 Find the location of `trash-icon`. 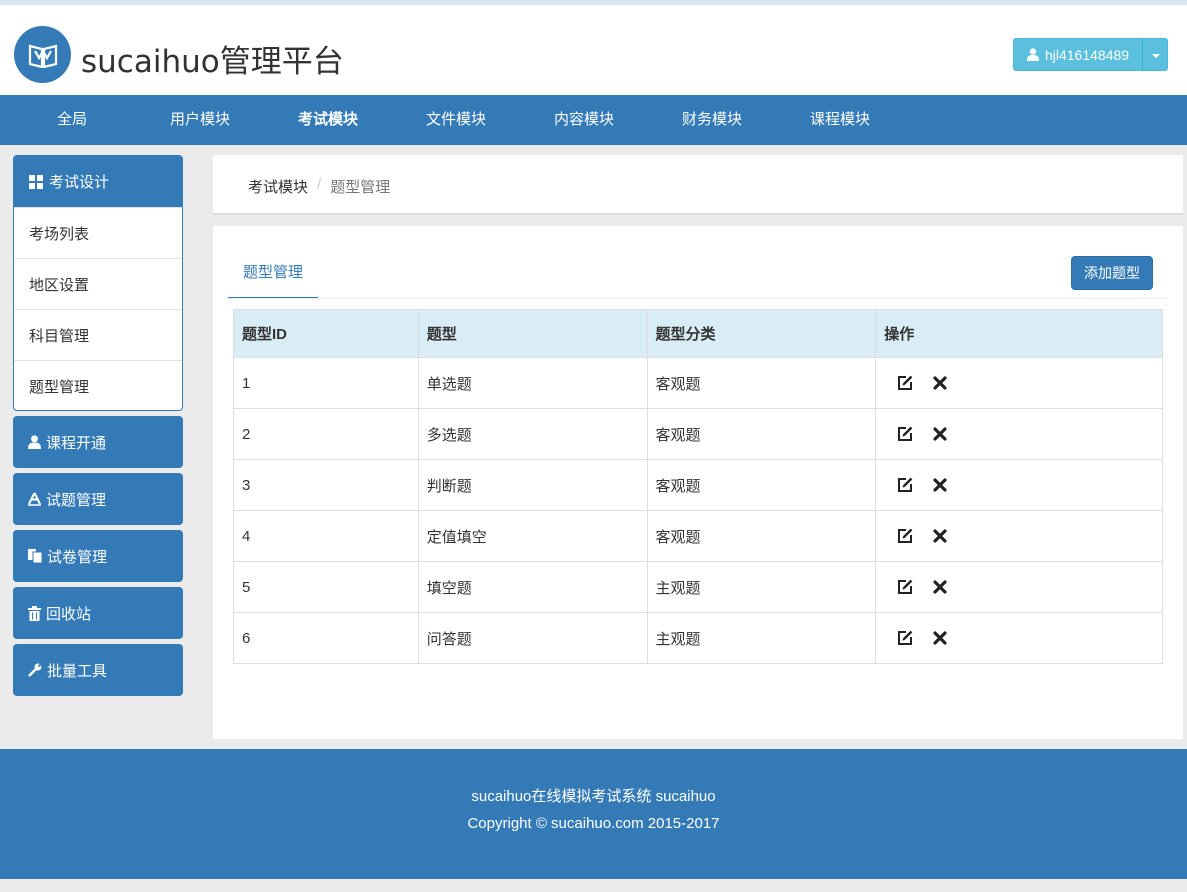

trash-icon is located at coordinates (34, 613).